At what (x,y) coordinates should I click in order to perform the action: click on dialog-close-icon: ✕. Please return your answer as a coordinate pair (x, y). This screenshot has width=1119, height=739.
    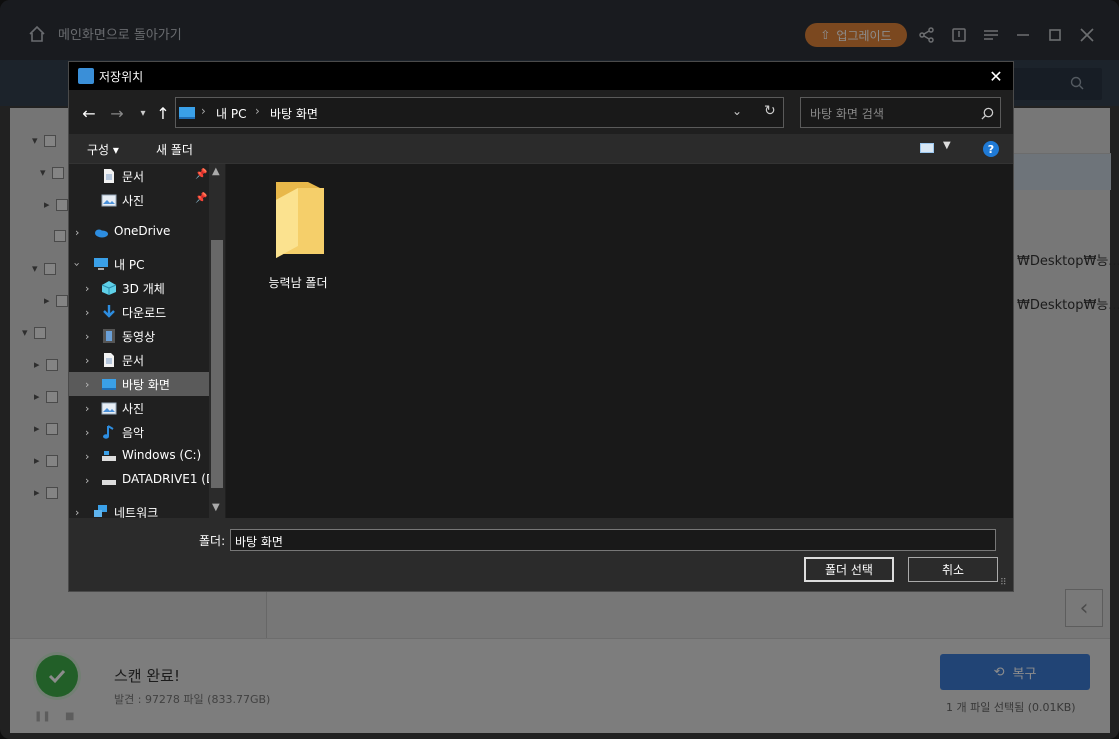
    Looking at the image, I should click on (996, 76).